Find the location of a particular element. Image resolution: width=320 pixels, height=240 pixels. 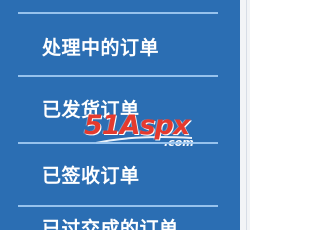

frame-border is located at coordinates (246, 115).